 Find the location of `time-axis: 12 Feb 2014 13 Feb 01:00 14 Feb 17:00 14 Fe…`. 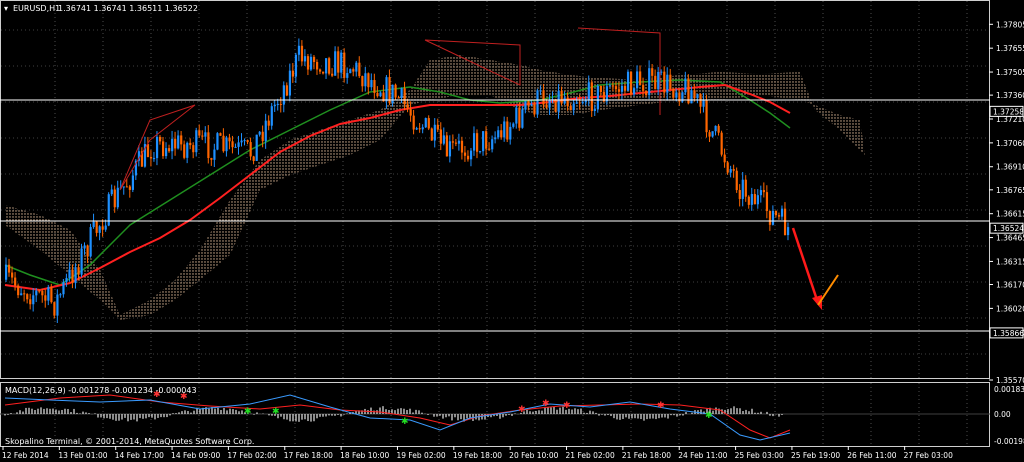

time-axis: 12 Feb 2014 13 Feb 01:00 14 Feb 17:00 14 Fe… is located at coordinates (477, 453).